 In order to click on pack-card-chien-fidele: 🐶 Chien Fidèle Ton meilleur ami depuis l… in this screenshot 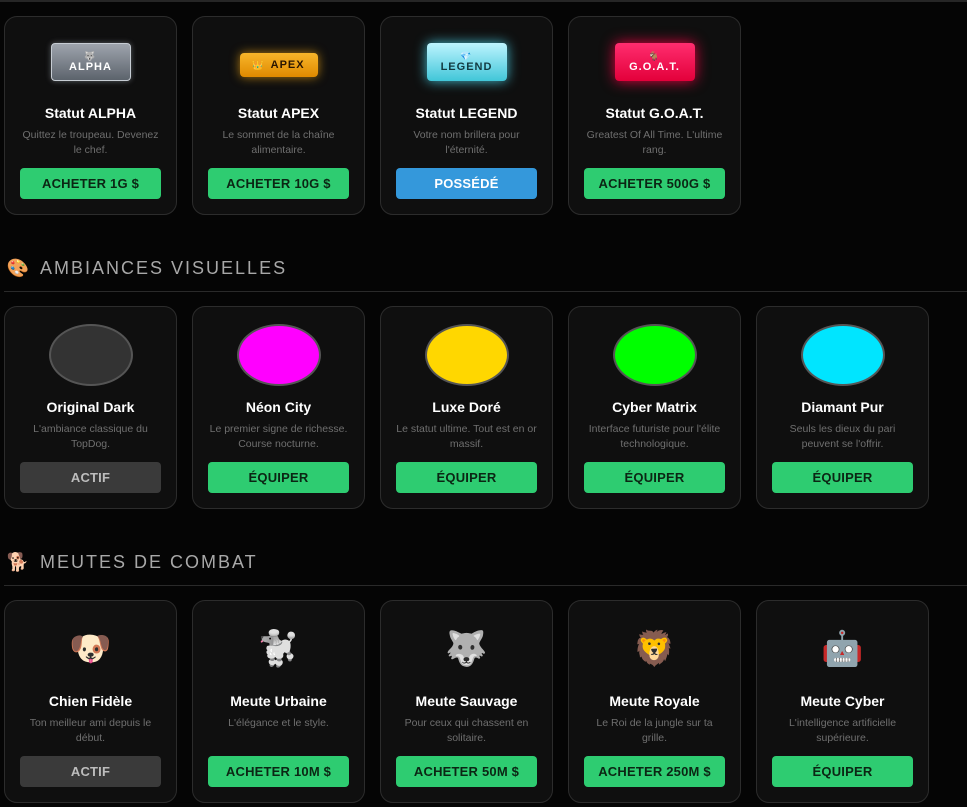, I will do `click(90, 701)`.